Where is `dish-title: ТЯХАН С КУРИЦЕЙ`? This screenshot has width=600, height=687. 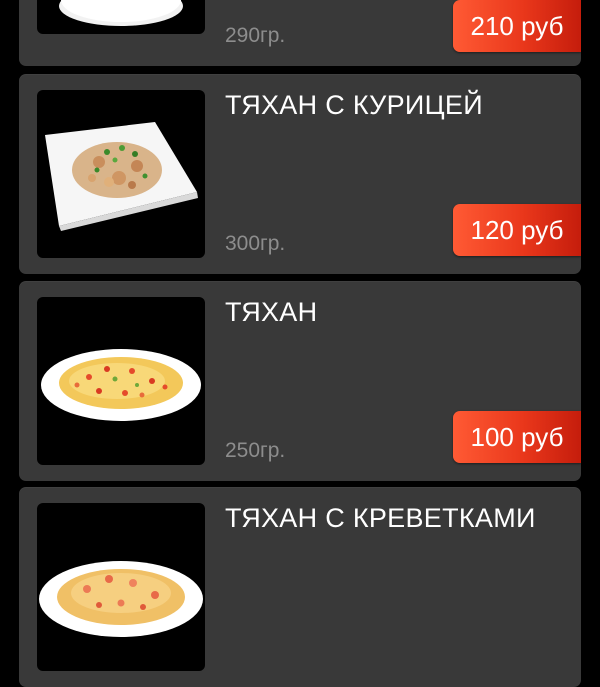
dish-title: ТЯХАН С КУРИЦЕЙ is located at coordinates (354, 105).